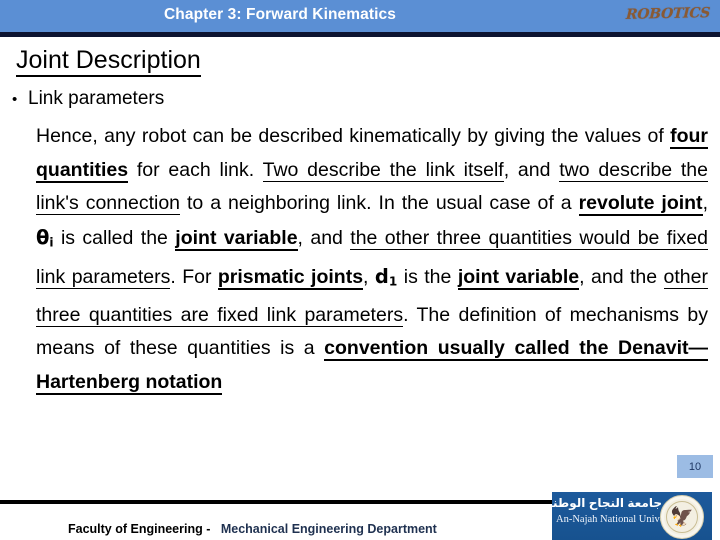  Describe the element at coordinates (620, 519) in the screenshot. I see `university-name-english: An-Najah National University` at that location.